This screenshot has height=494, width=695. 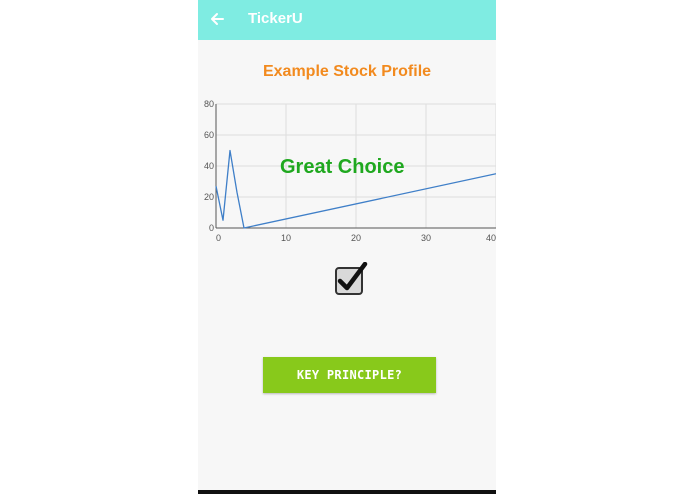 I want to click on app-title: TickerU, so click(x=275, y=18).